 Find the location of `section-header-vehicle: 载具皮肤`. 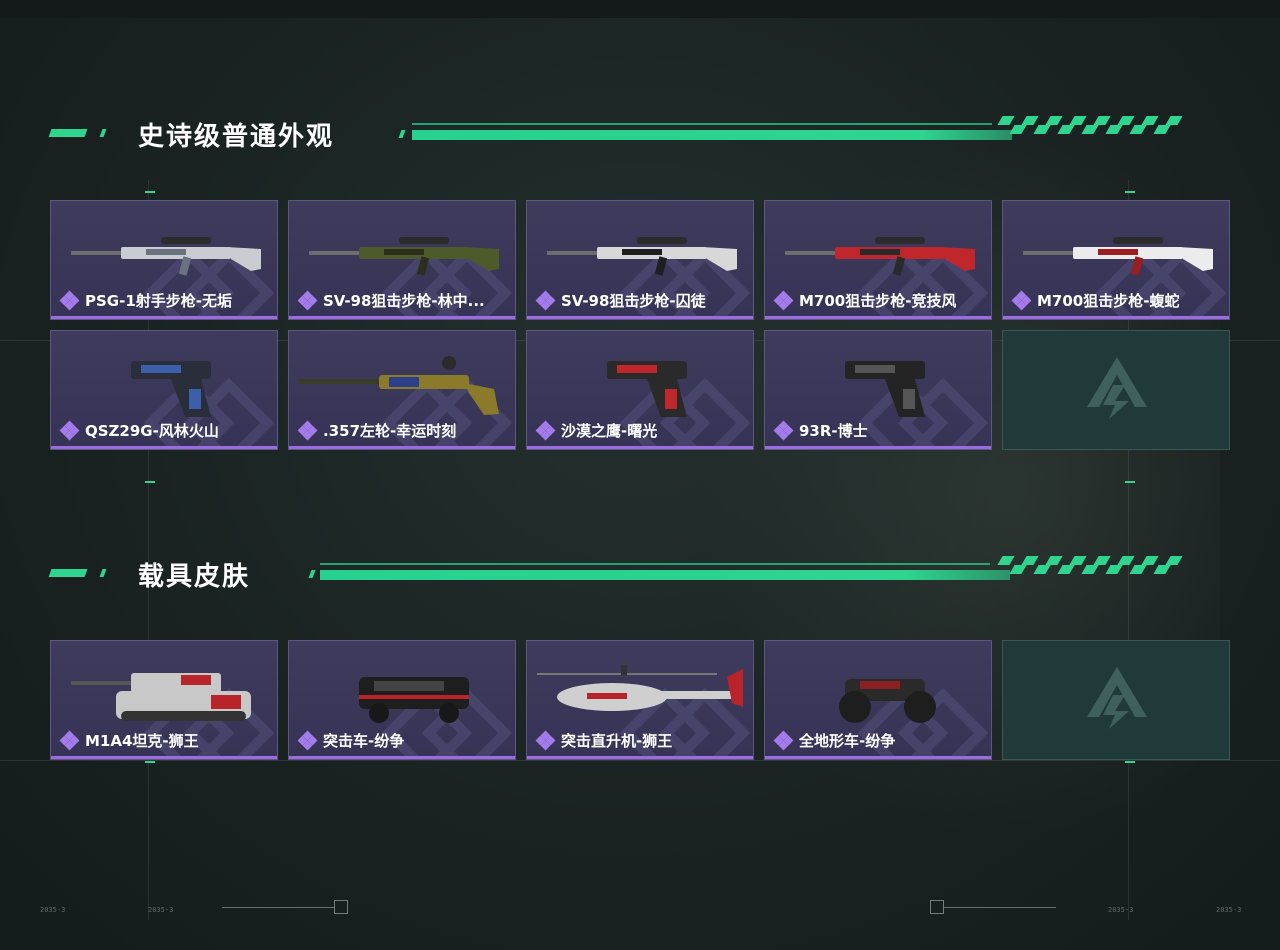

section-header-vehicle: 载具皮肤 is located at coordinates (640, 579).